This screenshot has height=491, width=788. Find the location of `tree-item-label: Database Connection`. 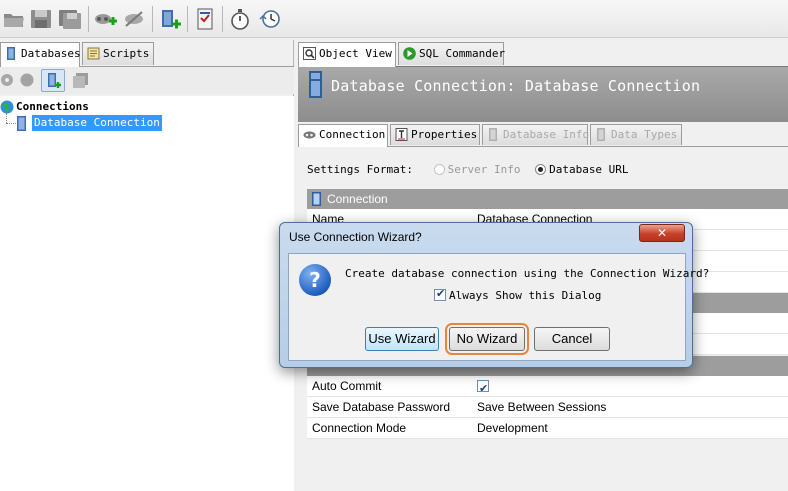

tree-item-label: Database Connection is located at coordinates (97, 123).